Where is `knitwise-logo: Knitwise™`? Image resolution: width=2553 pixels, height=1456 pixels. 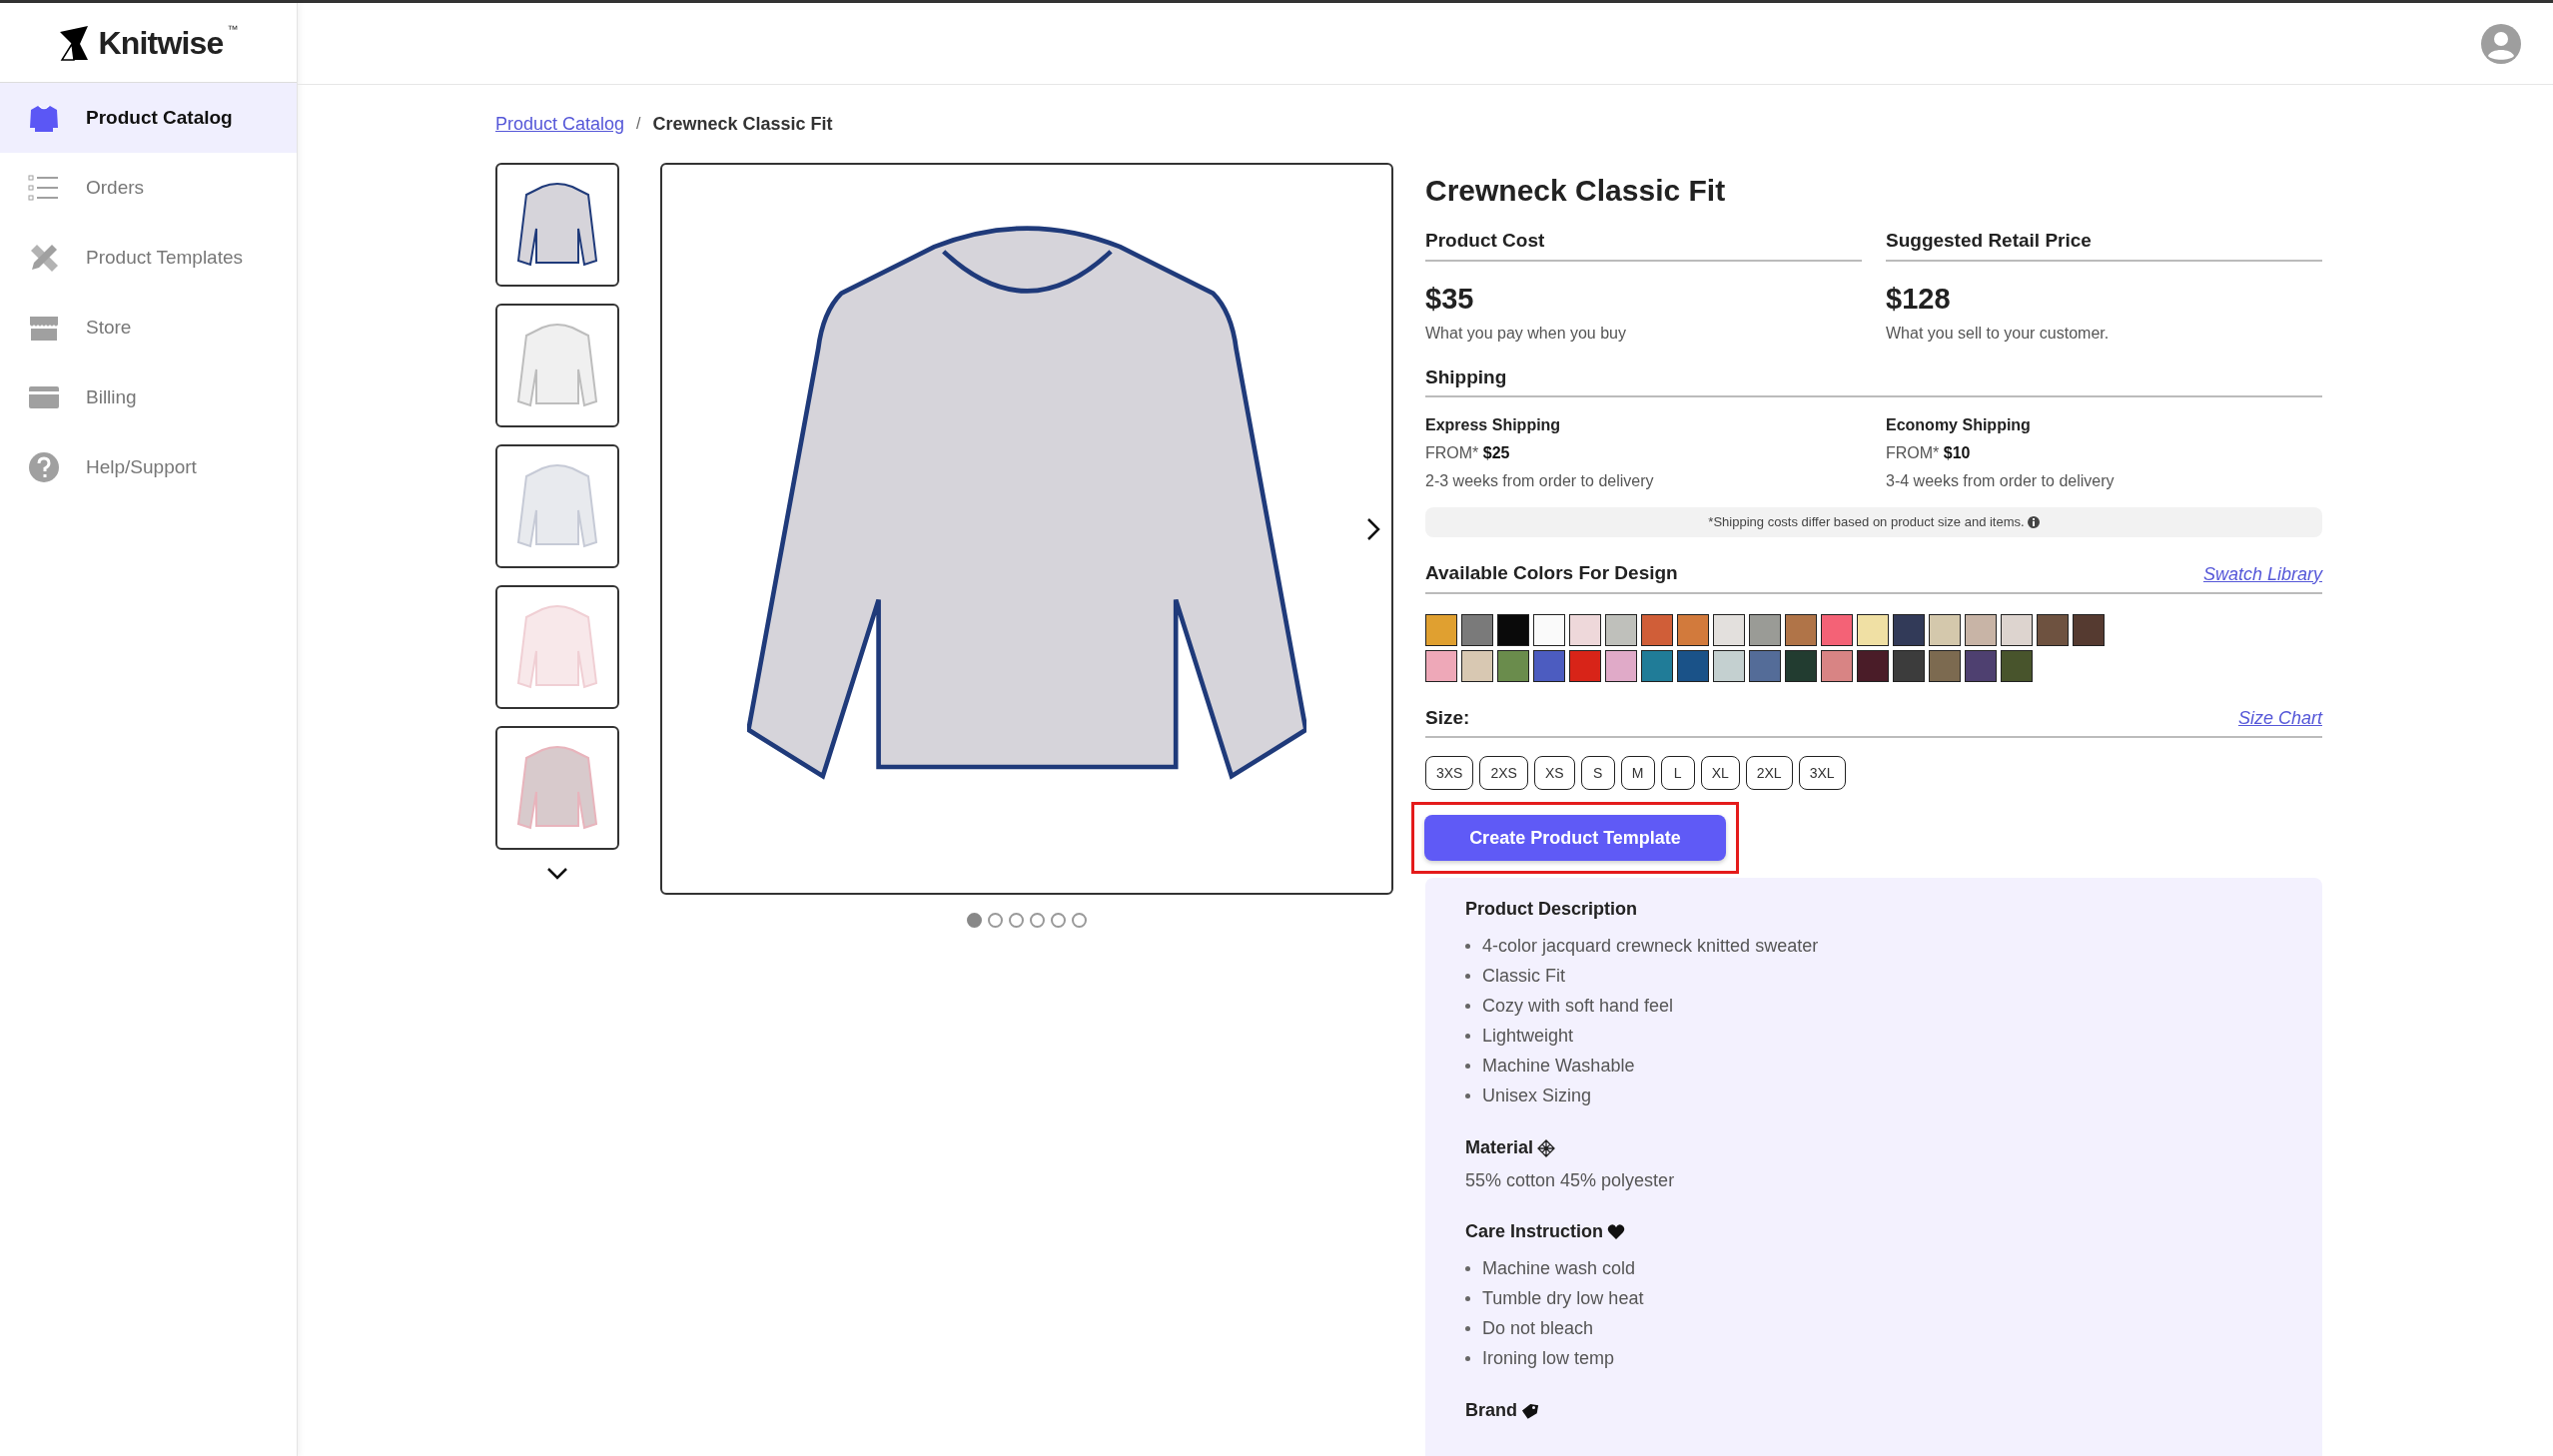
knitwise-logo: Knitwise™ is located at coordinates (149, 43).